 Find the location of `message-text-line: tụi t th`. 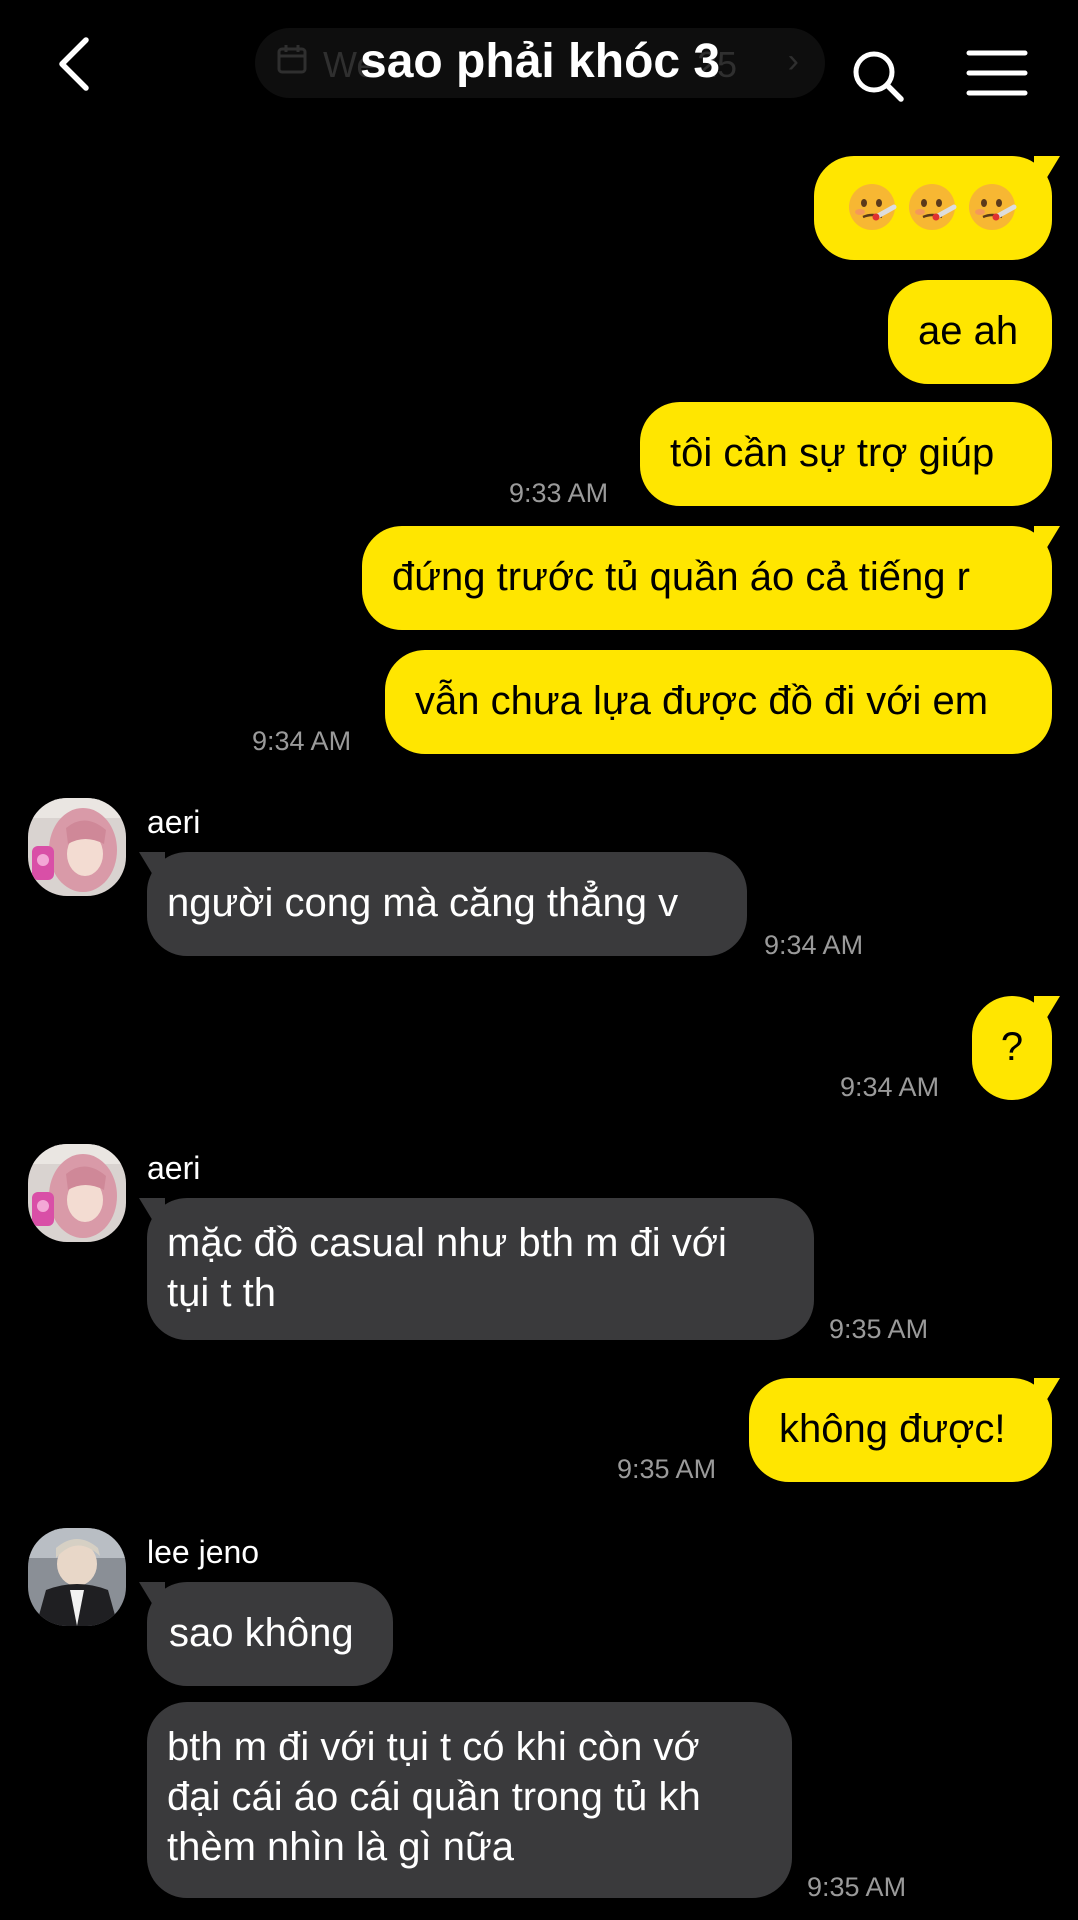

message-text-line: tụi t th is located at coordinates (221, 1293).